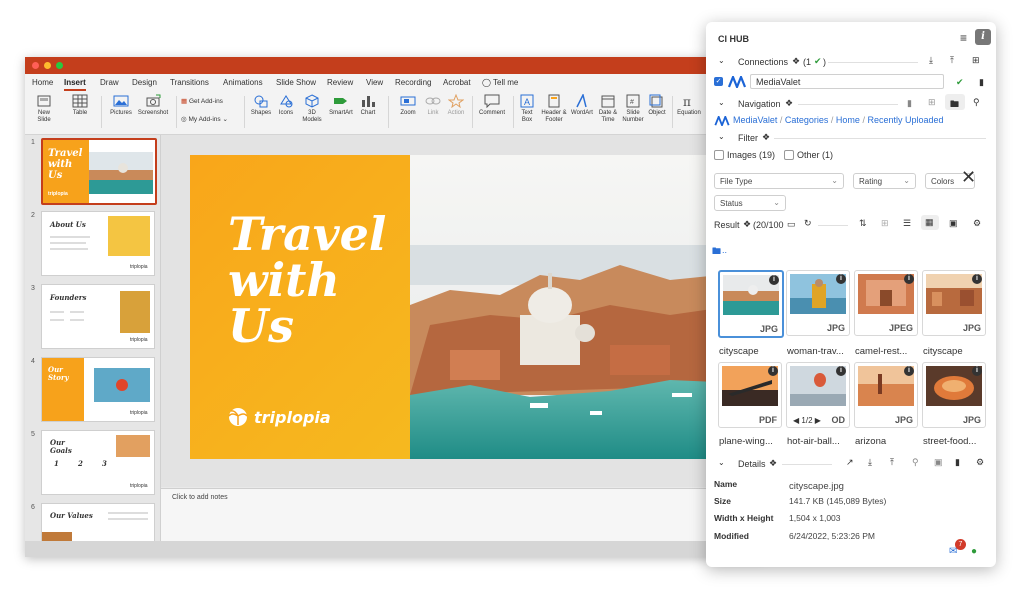  Describe the element at coordinates (750, 395) in the screenshot. I see `asset-tile: i PDF` at that location.